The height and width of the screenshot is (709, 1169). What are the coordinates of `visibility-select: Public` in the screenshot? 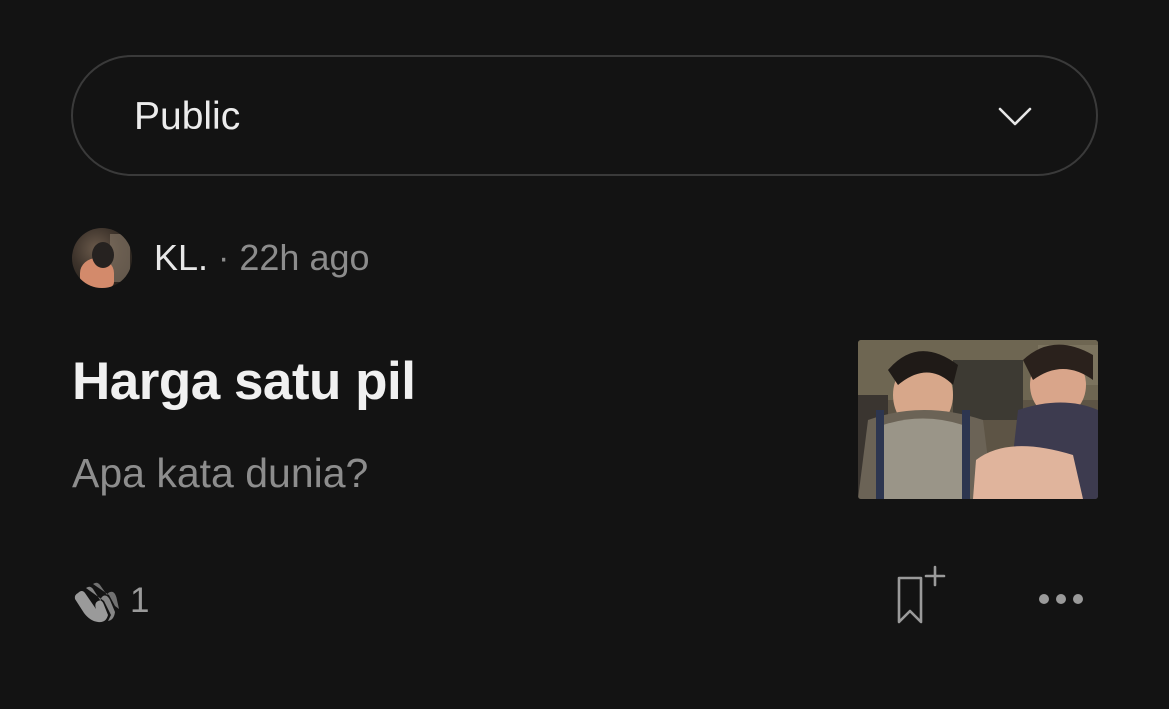 It's located at (584, 115).